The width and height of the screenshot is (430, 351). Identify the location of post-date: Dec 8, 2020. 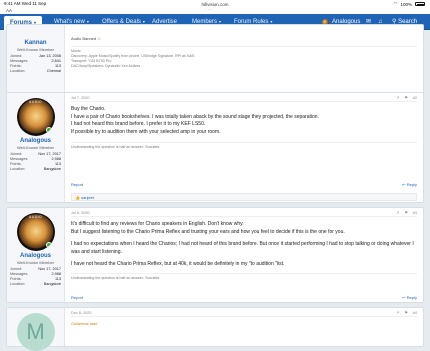
(81, 314).